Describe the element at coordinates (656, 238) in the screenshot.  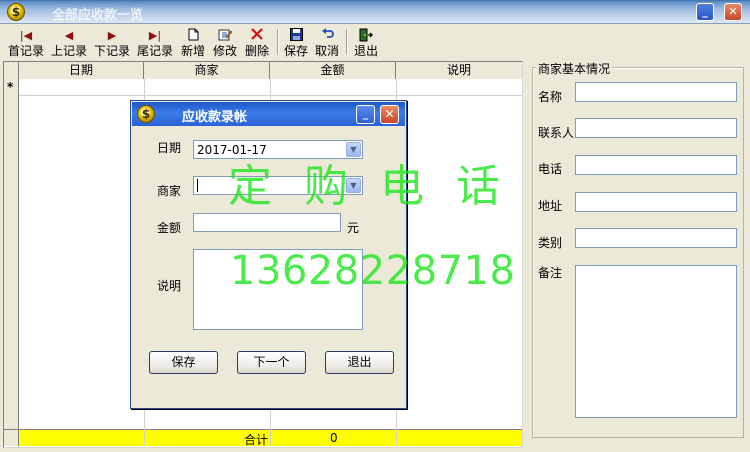
I see `merchant-category-field` at that location.